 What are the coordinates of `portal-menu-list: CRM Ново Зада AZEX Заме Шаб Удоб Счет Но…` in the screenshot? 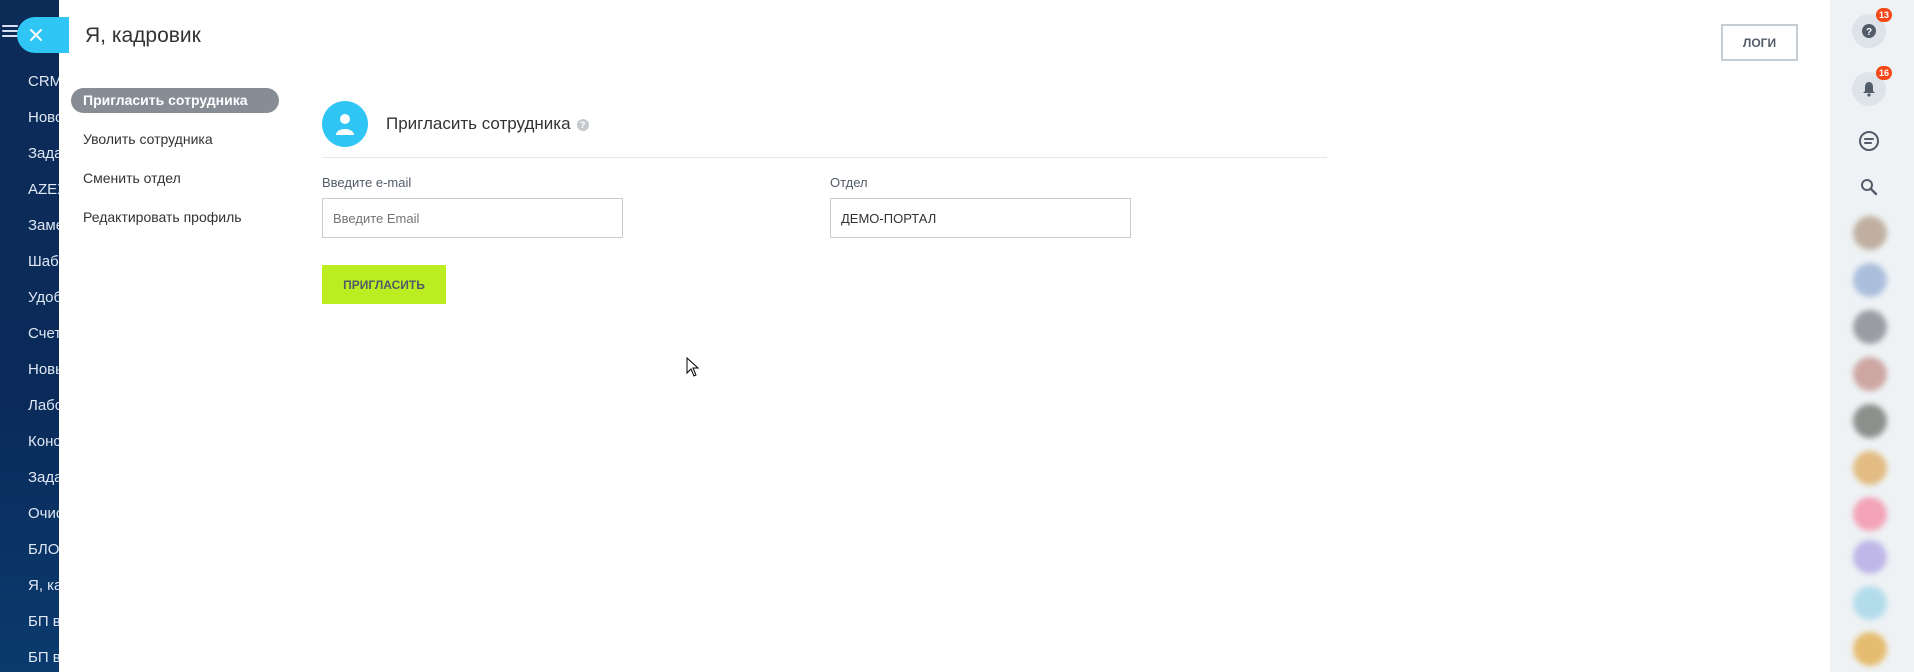 It's located at (44, 372).